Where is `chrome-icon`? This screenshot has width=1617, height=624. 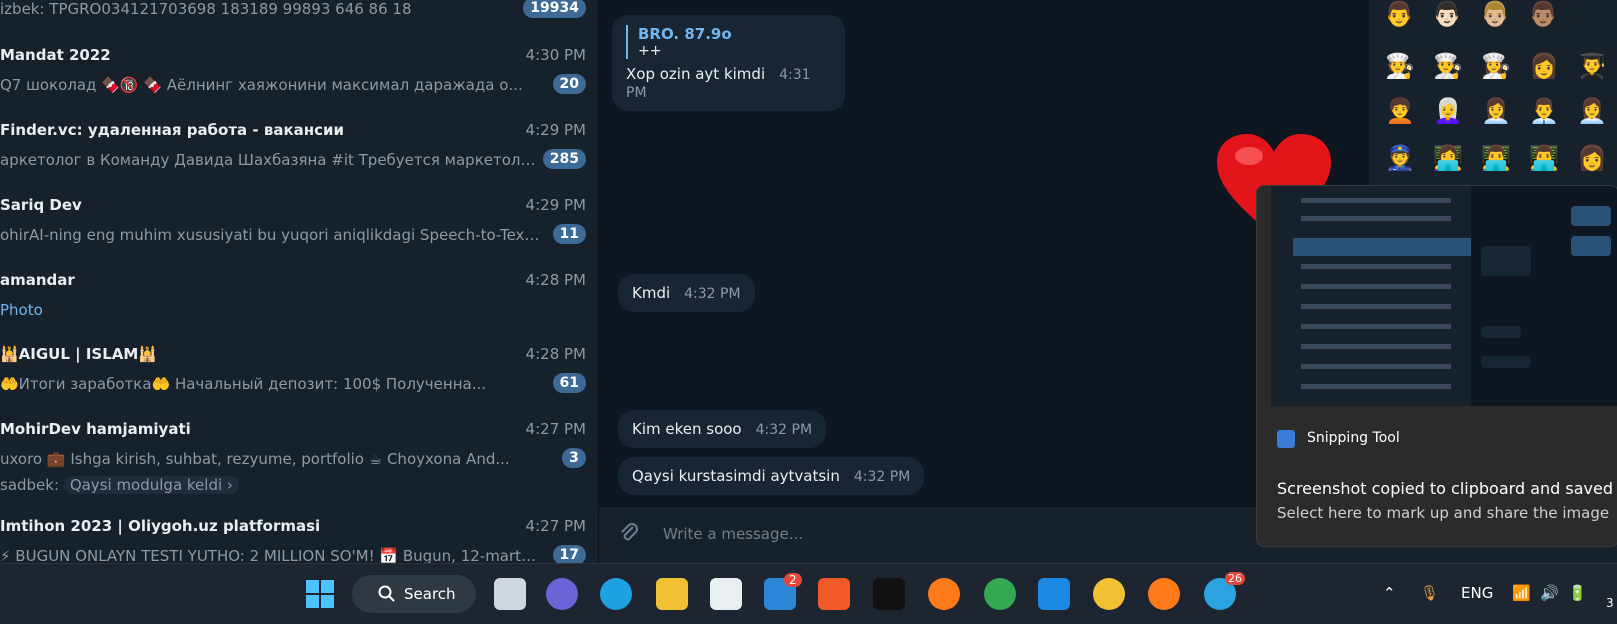 chrome-icon is located at coordinates (1000, 594).